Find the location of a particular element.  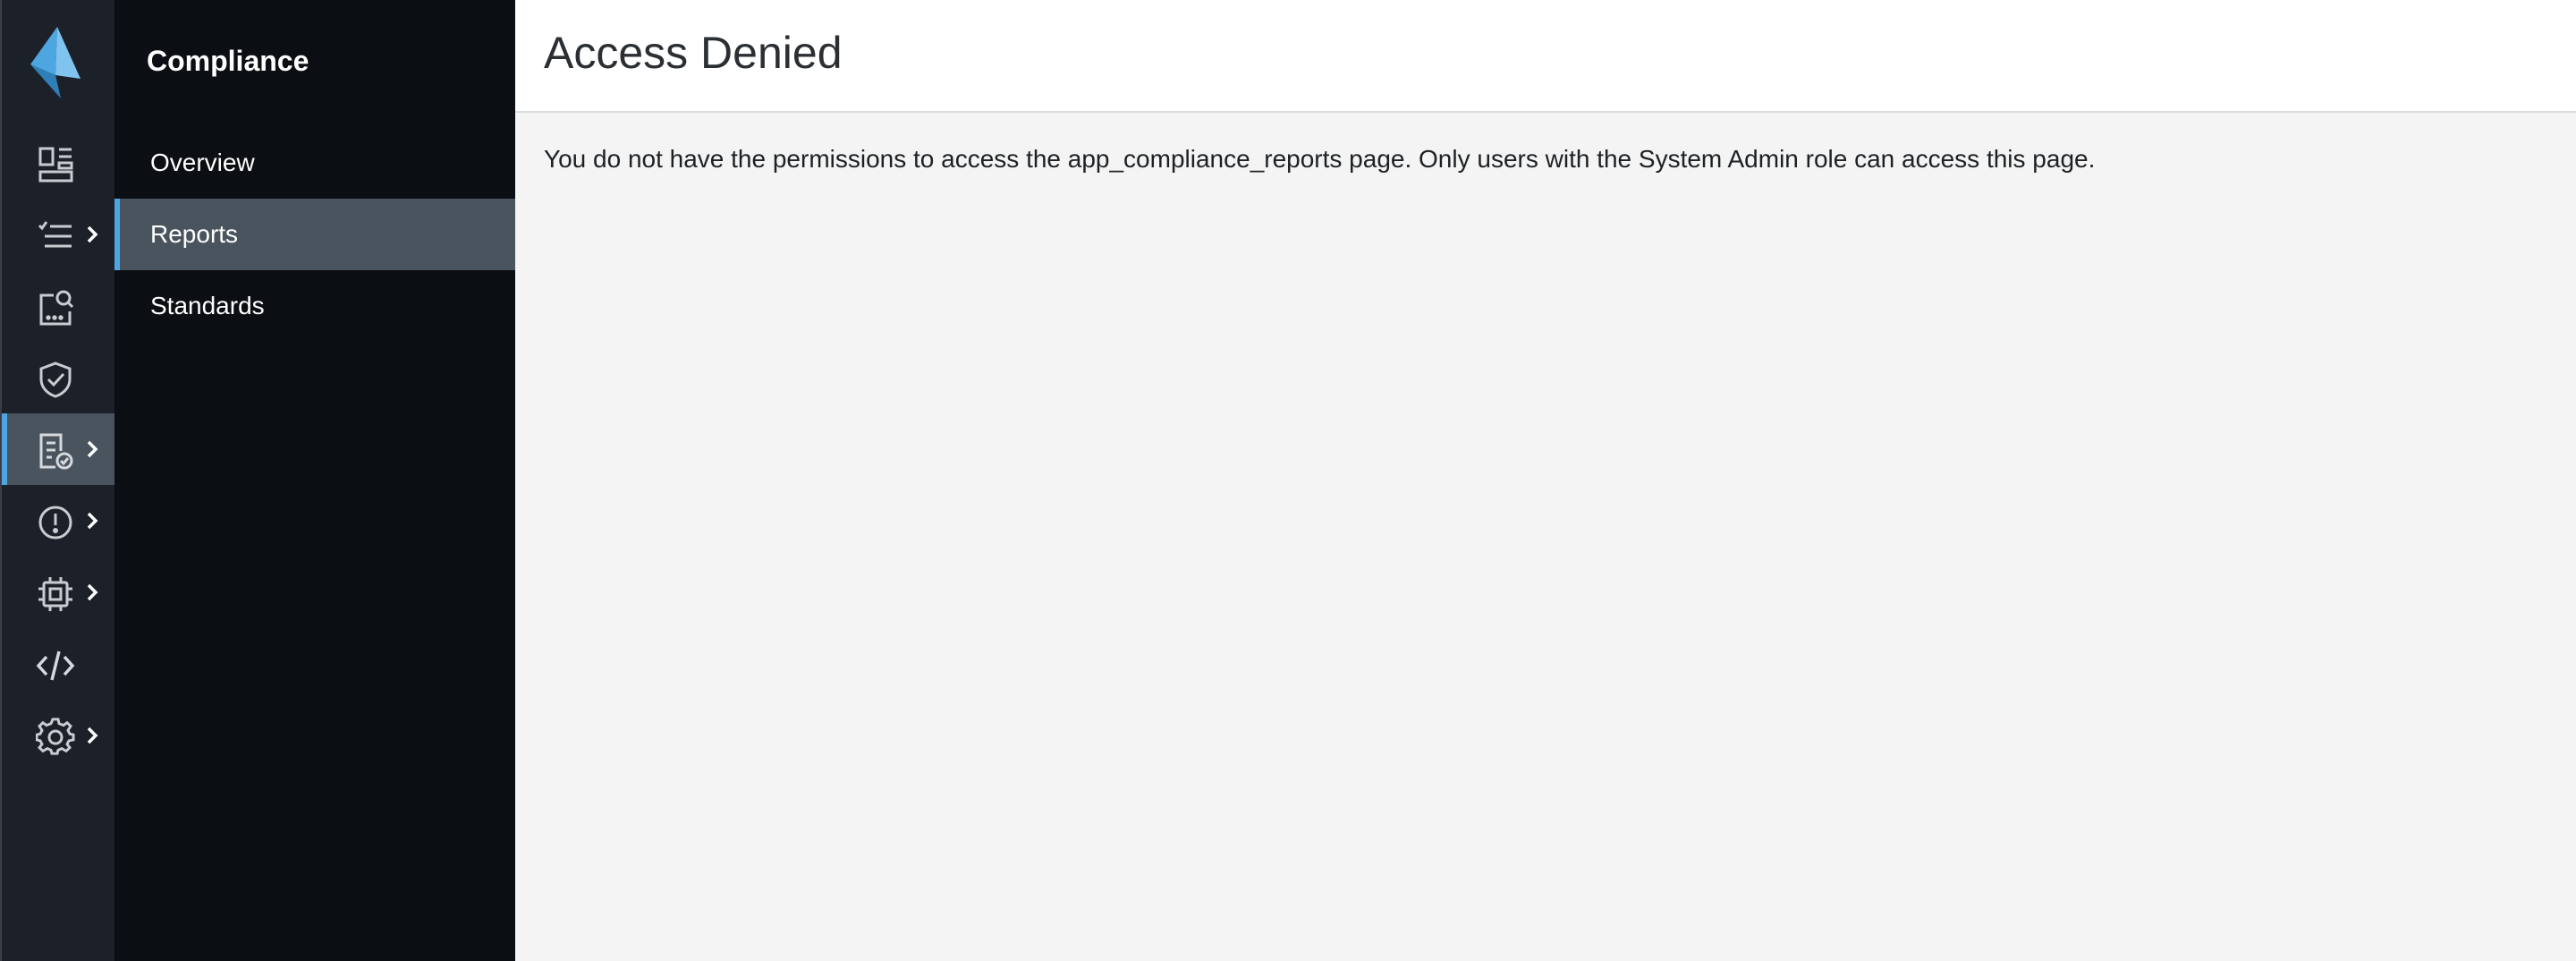

subnav-item-standards: Standards is located at coordinates (314, 306).